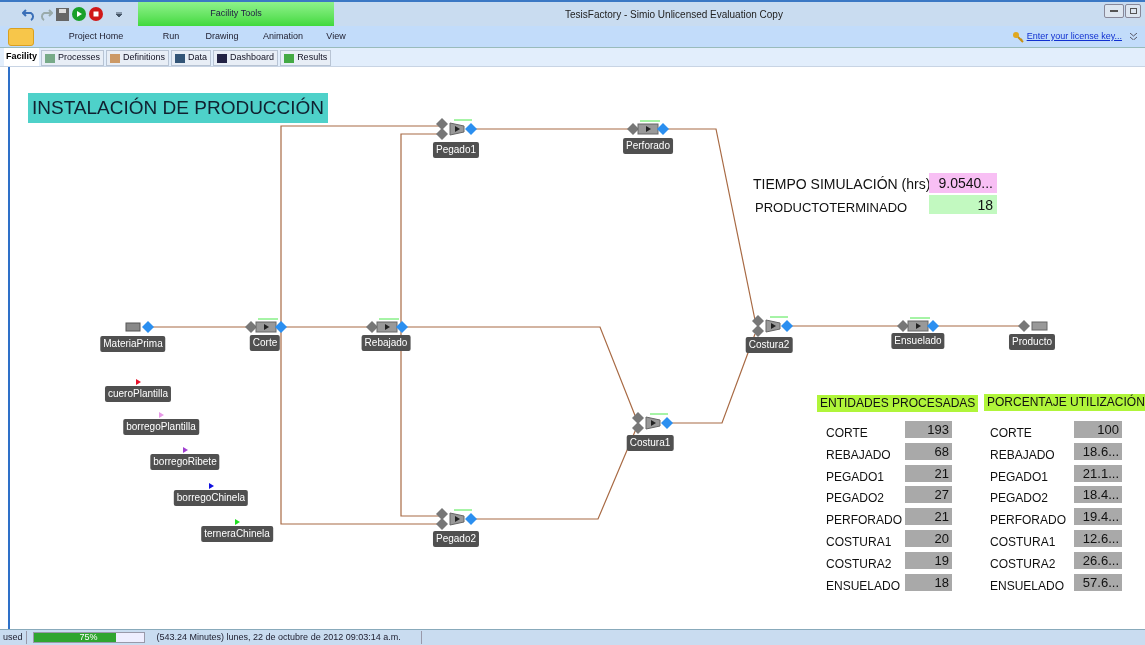 Image resolution: width=1145 pixels, height=645 pixels. I want to click on node-label: MateriaPrima, so click(133, 344).